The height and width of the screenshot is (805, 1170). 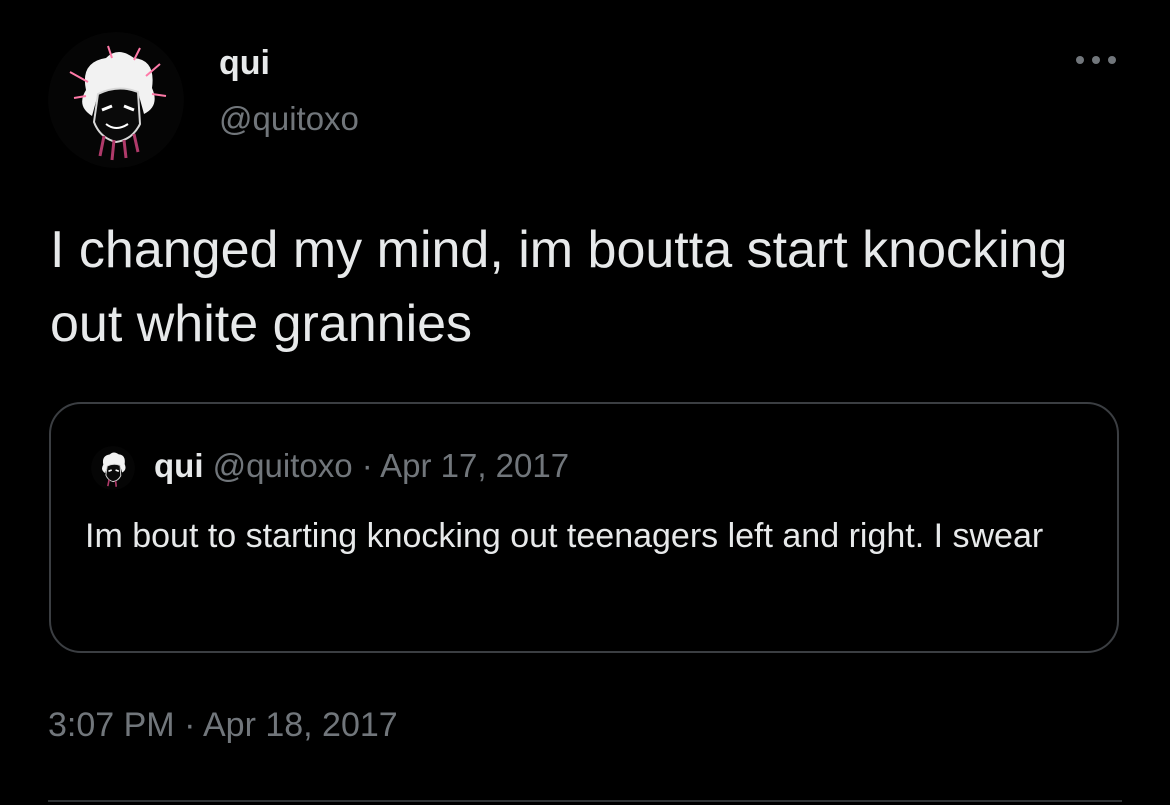 What do you see at coordinates (111, 725) in the screenshot?
I see `tweet-time: 3:07 PM` at bounding box center [111, 725].